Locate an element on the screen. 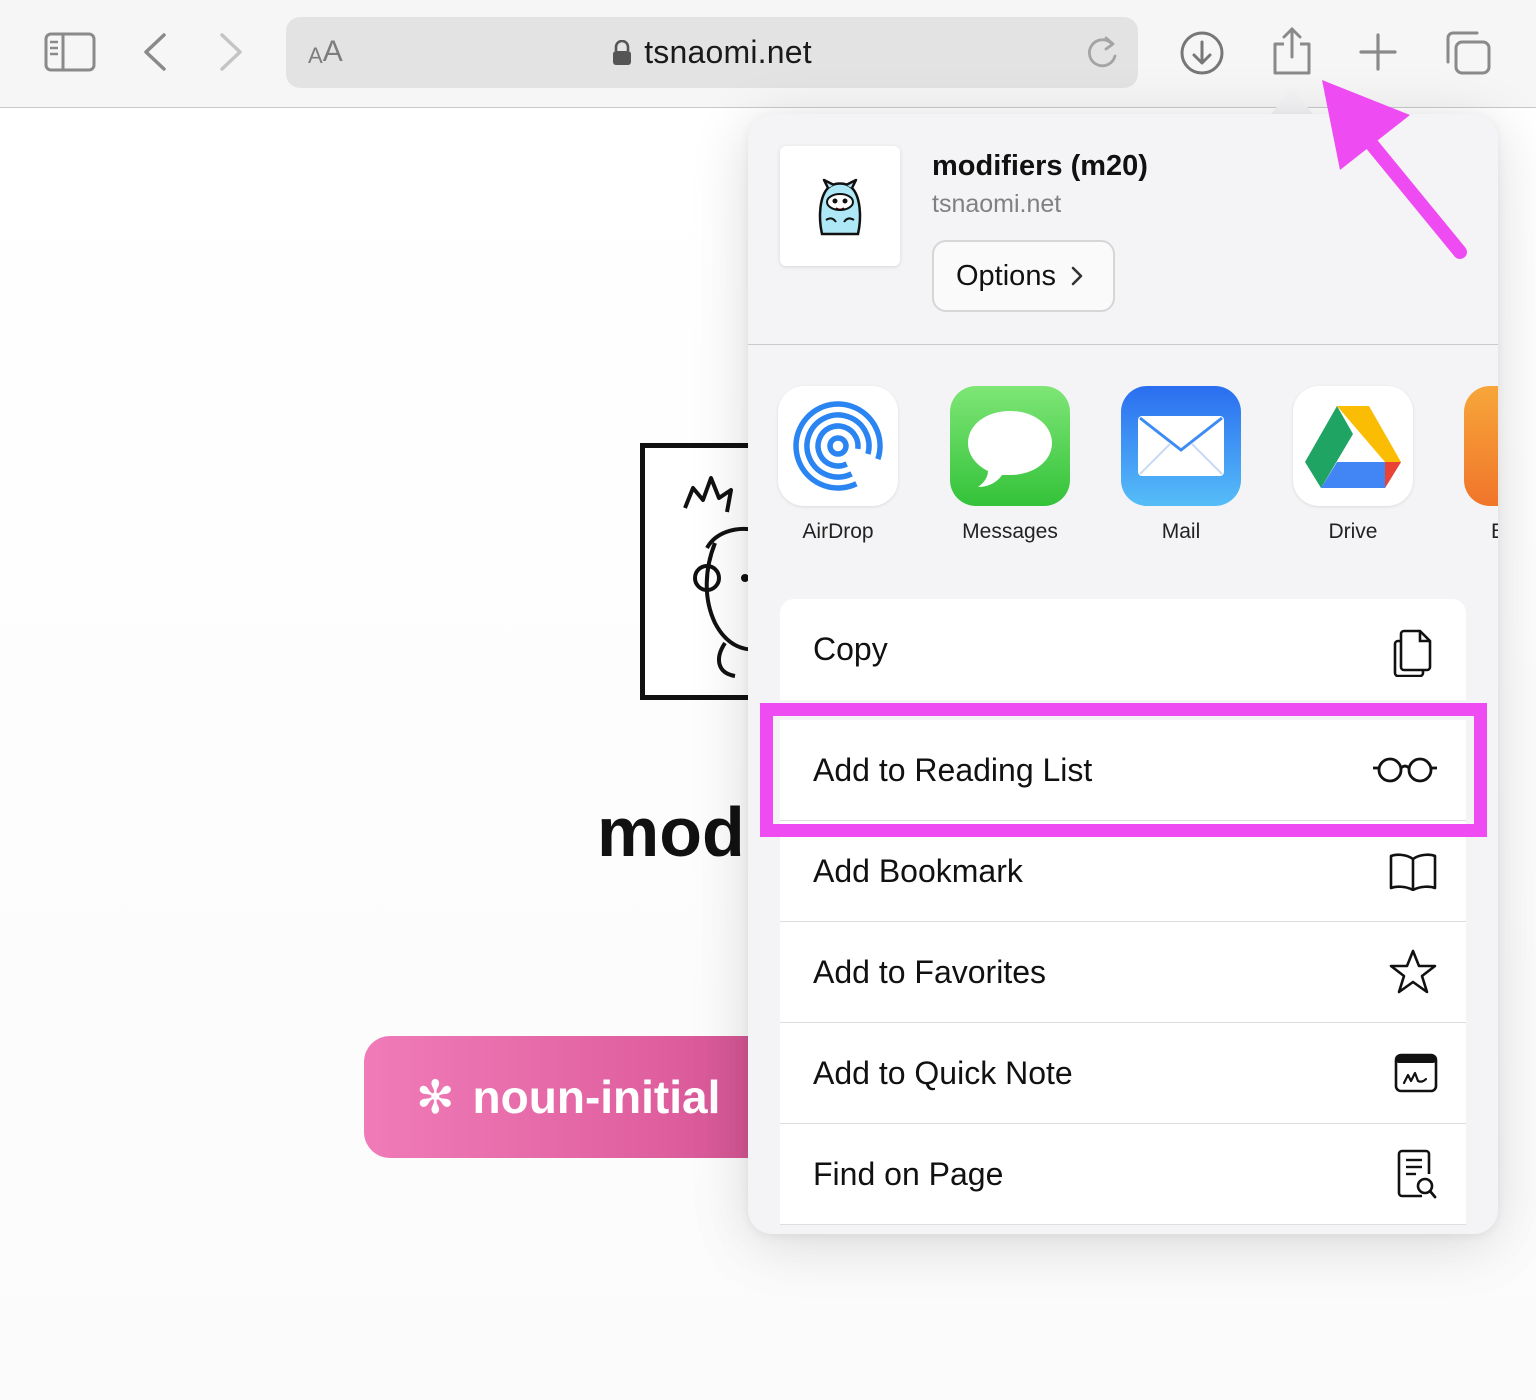  add-to-reading-list-action: Add to Reading List is located at coordinates (1123, 770).